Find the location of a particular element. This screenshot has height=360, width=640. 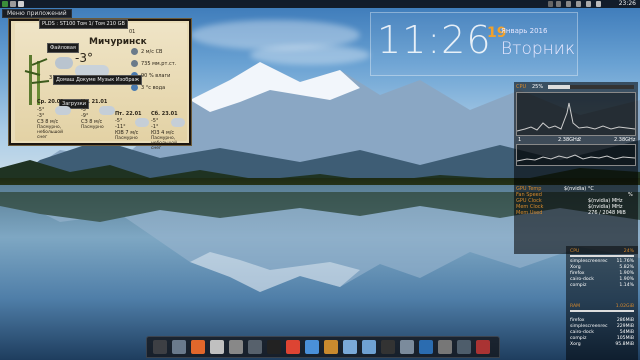

process-row: Xorg 95.8MiB is located at coordinates (602, 344).